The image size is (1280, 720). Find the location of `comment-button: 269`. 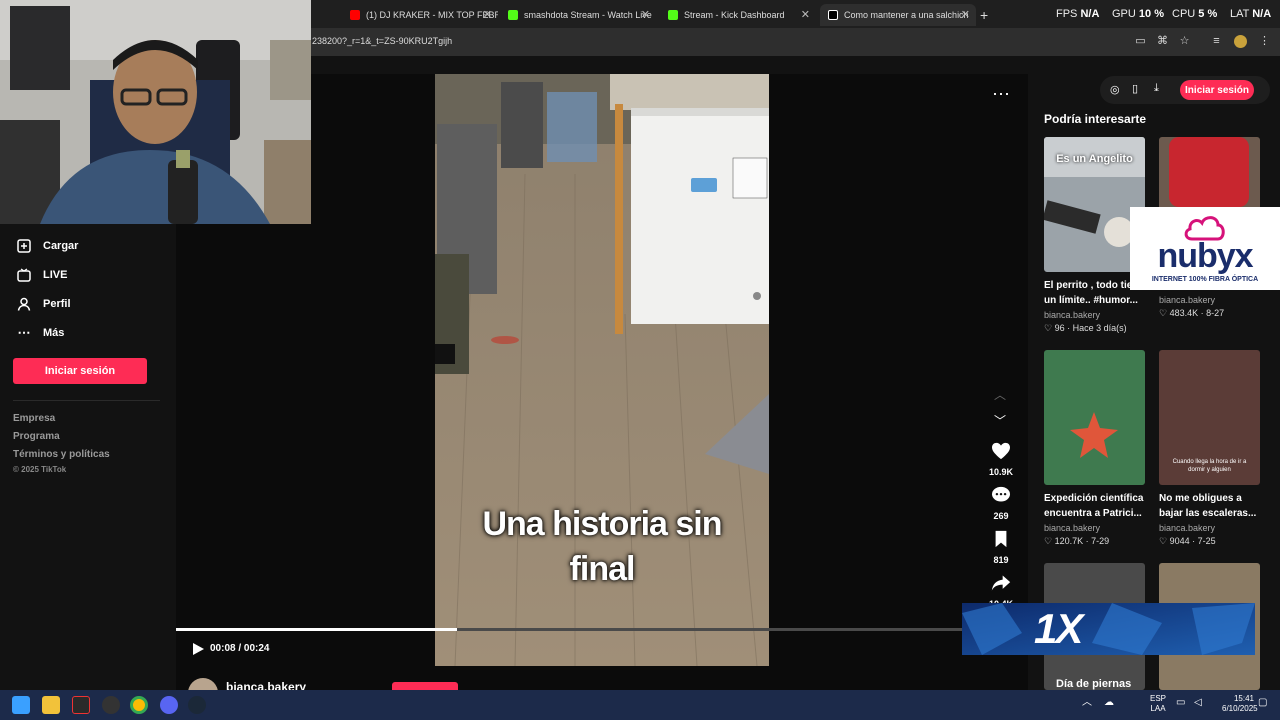

comment-button: 269 is located at coordinates (1001, 503).